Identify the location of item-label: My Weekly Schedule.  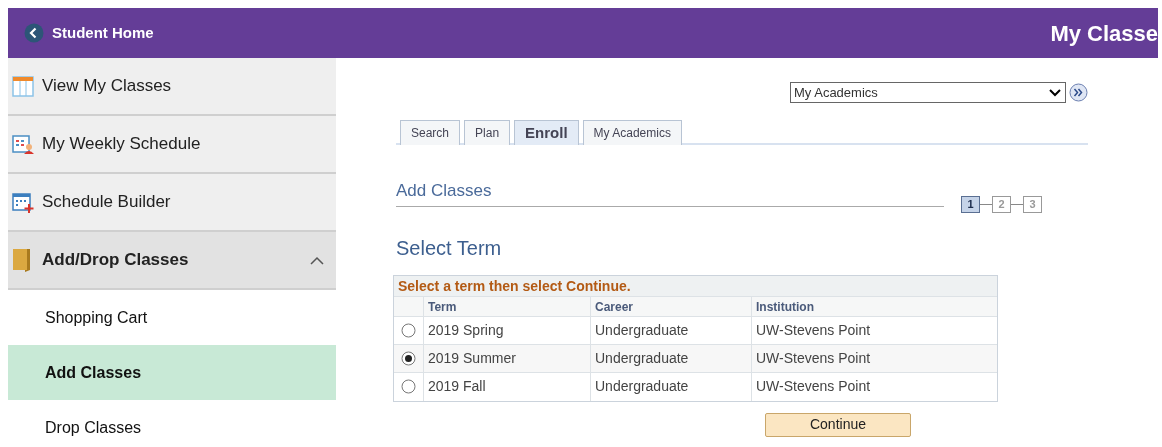
(122, 144).